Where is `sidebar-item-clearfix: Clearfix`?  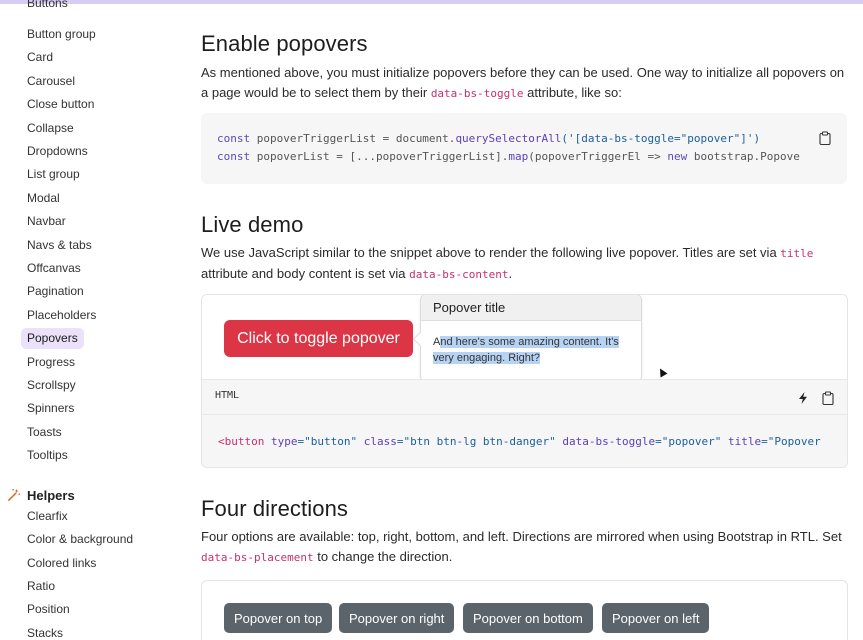
sidebar-item-clearfix: Clearfix is located at coordinates (47, 516).